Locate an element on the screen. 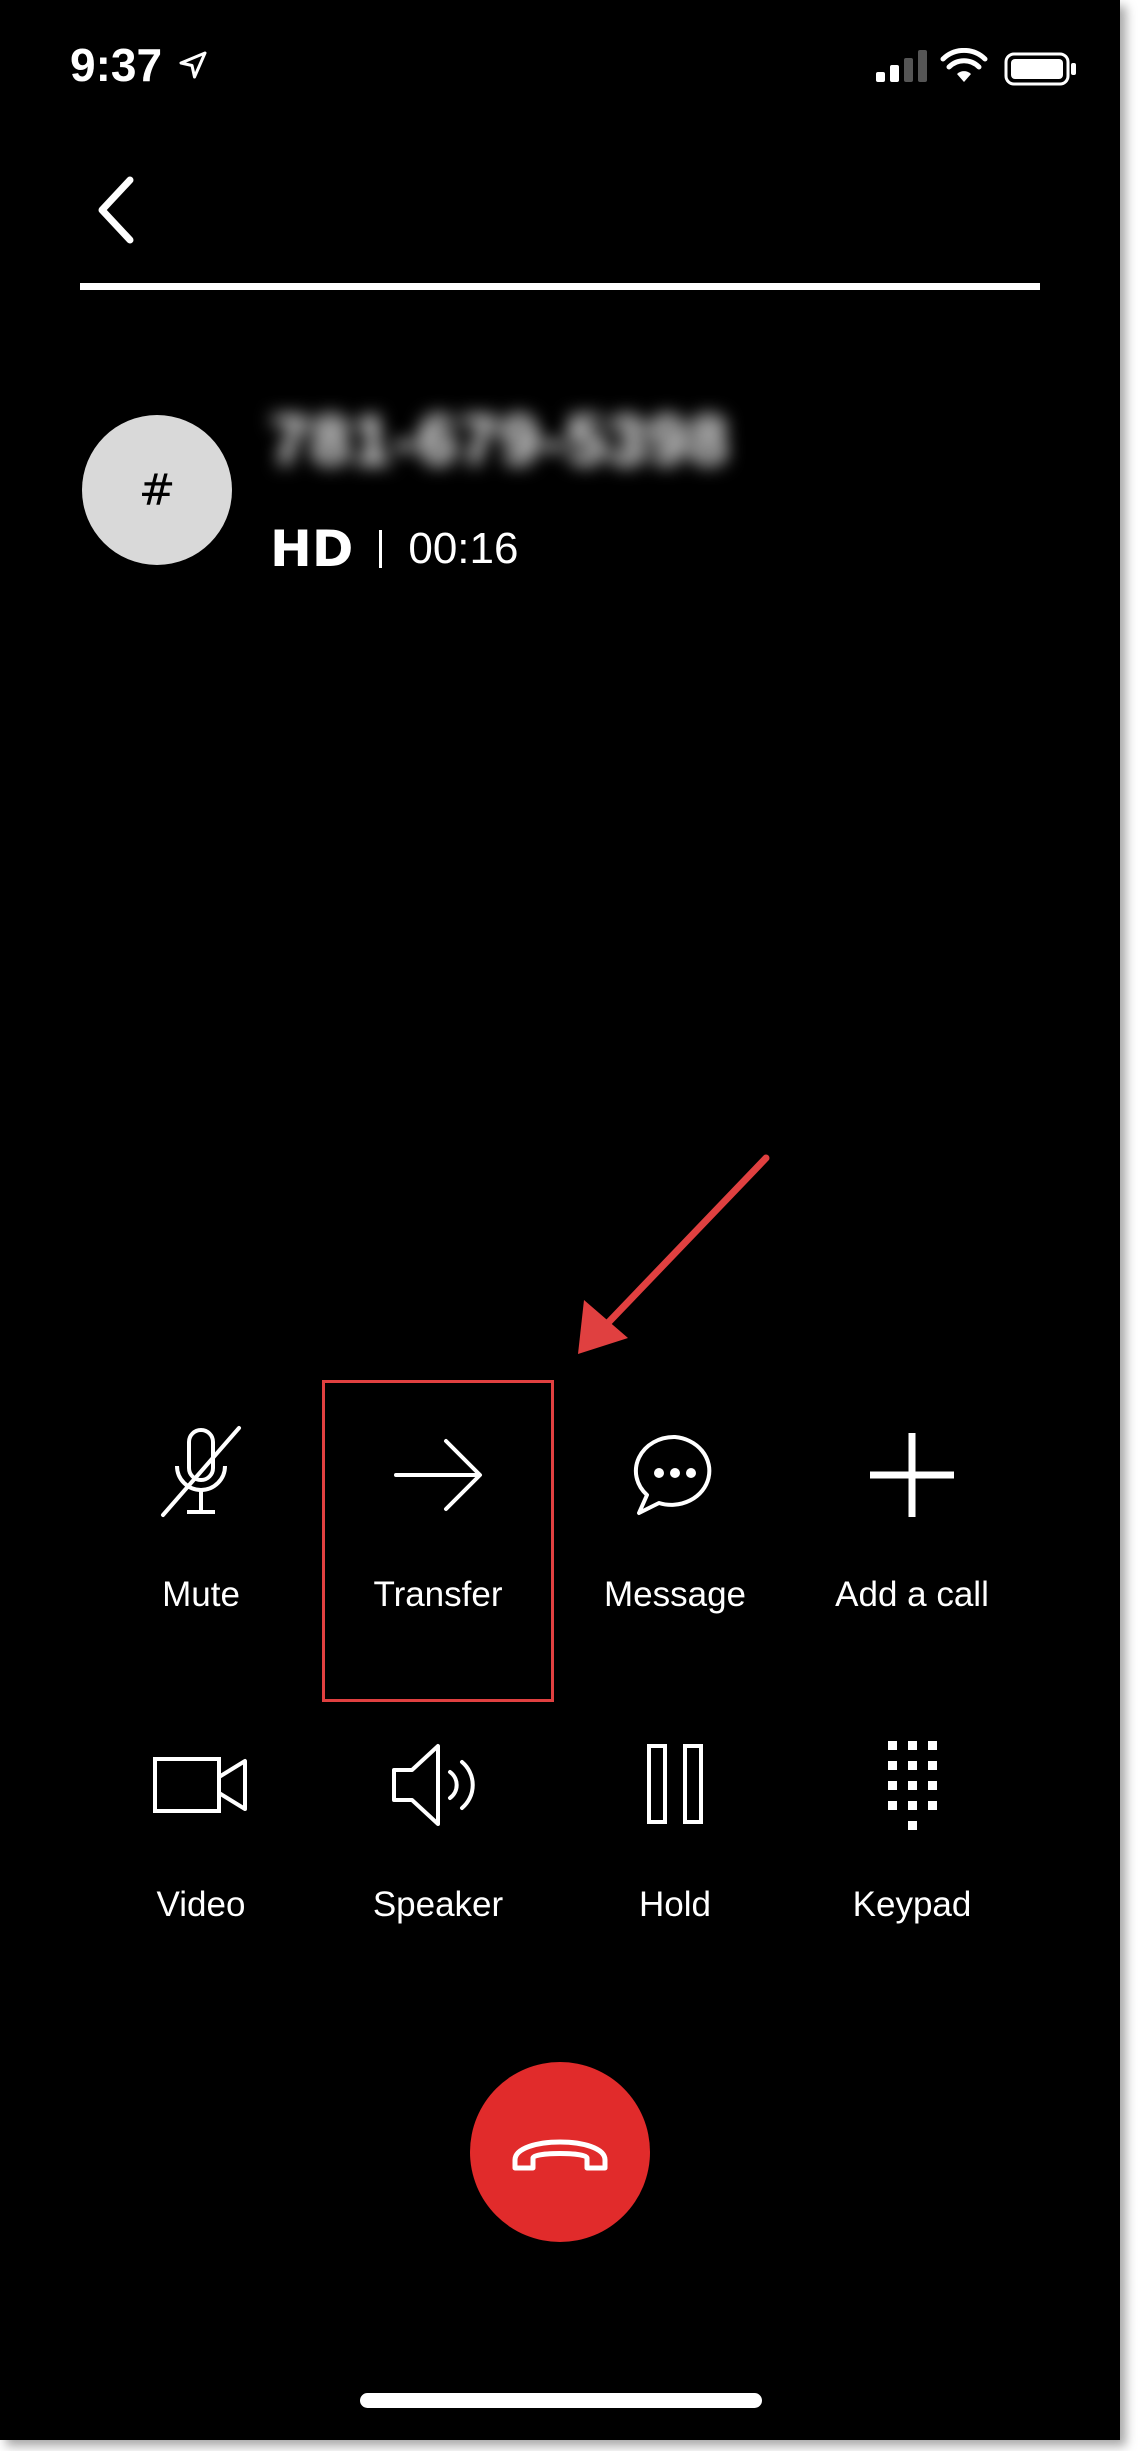  microphone-muted-icon is located at coordinates (201, 1471).